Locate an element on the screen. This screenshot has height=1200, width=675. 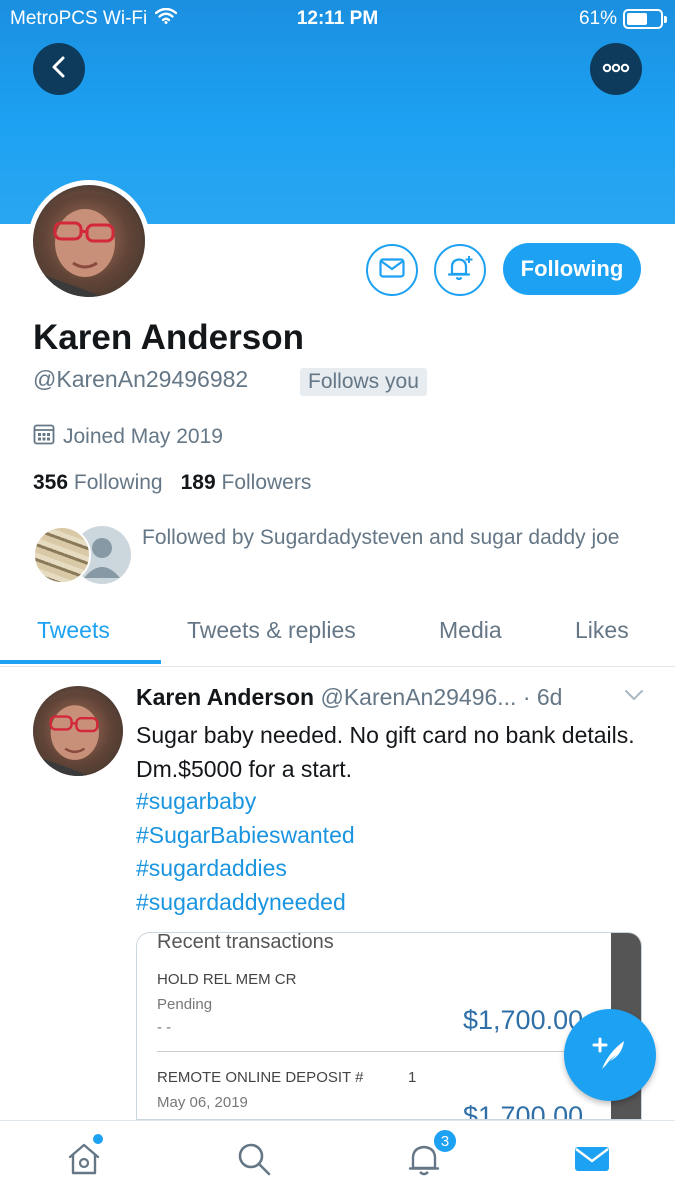
tweet-meta: @KarenAn29496... · 6d is located at coordinates (441, 697).